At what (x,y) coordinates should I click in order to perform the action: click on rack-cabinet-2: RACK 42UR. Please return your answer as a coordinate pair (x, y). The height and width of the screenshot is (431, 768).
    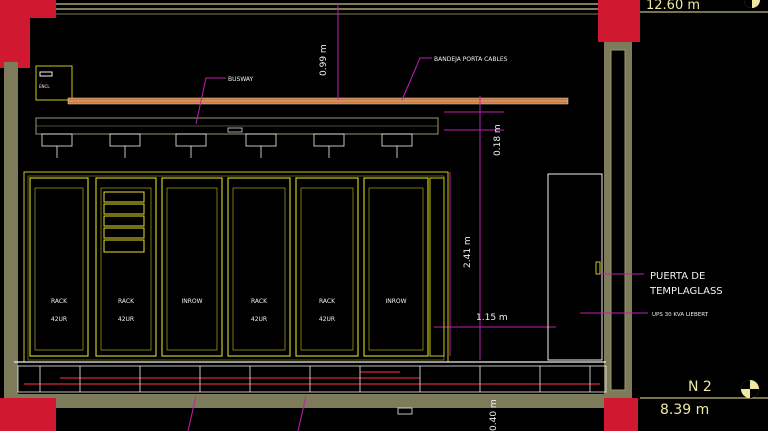
    Looking at the image, I should click on (126, 267).